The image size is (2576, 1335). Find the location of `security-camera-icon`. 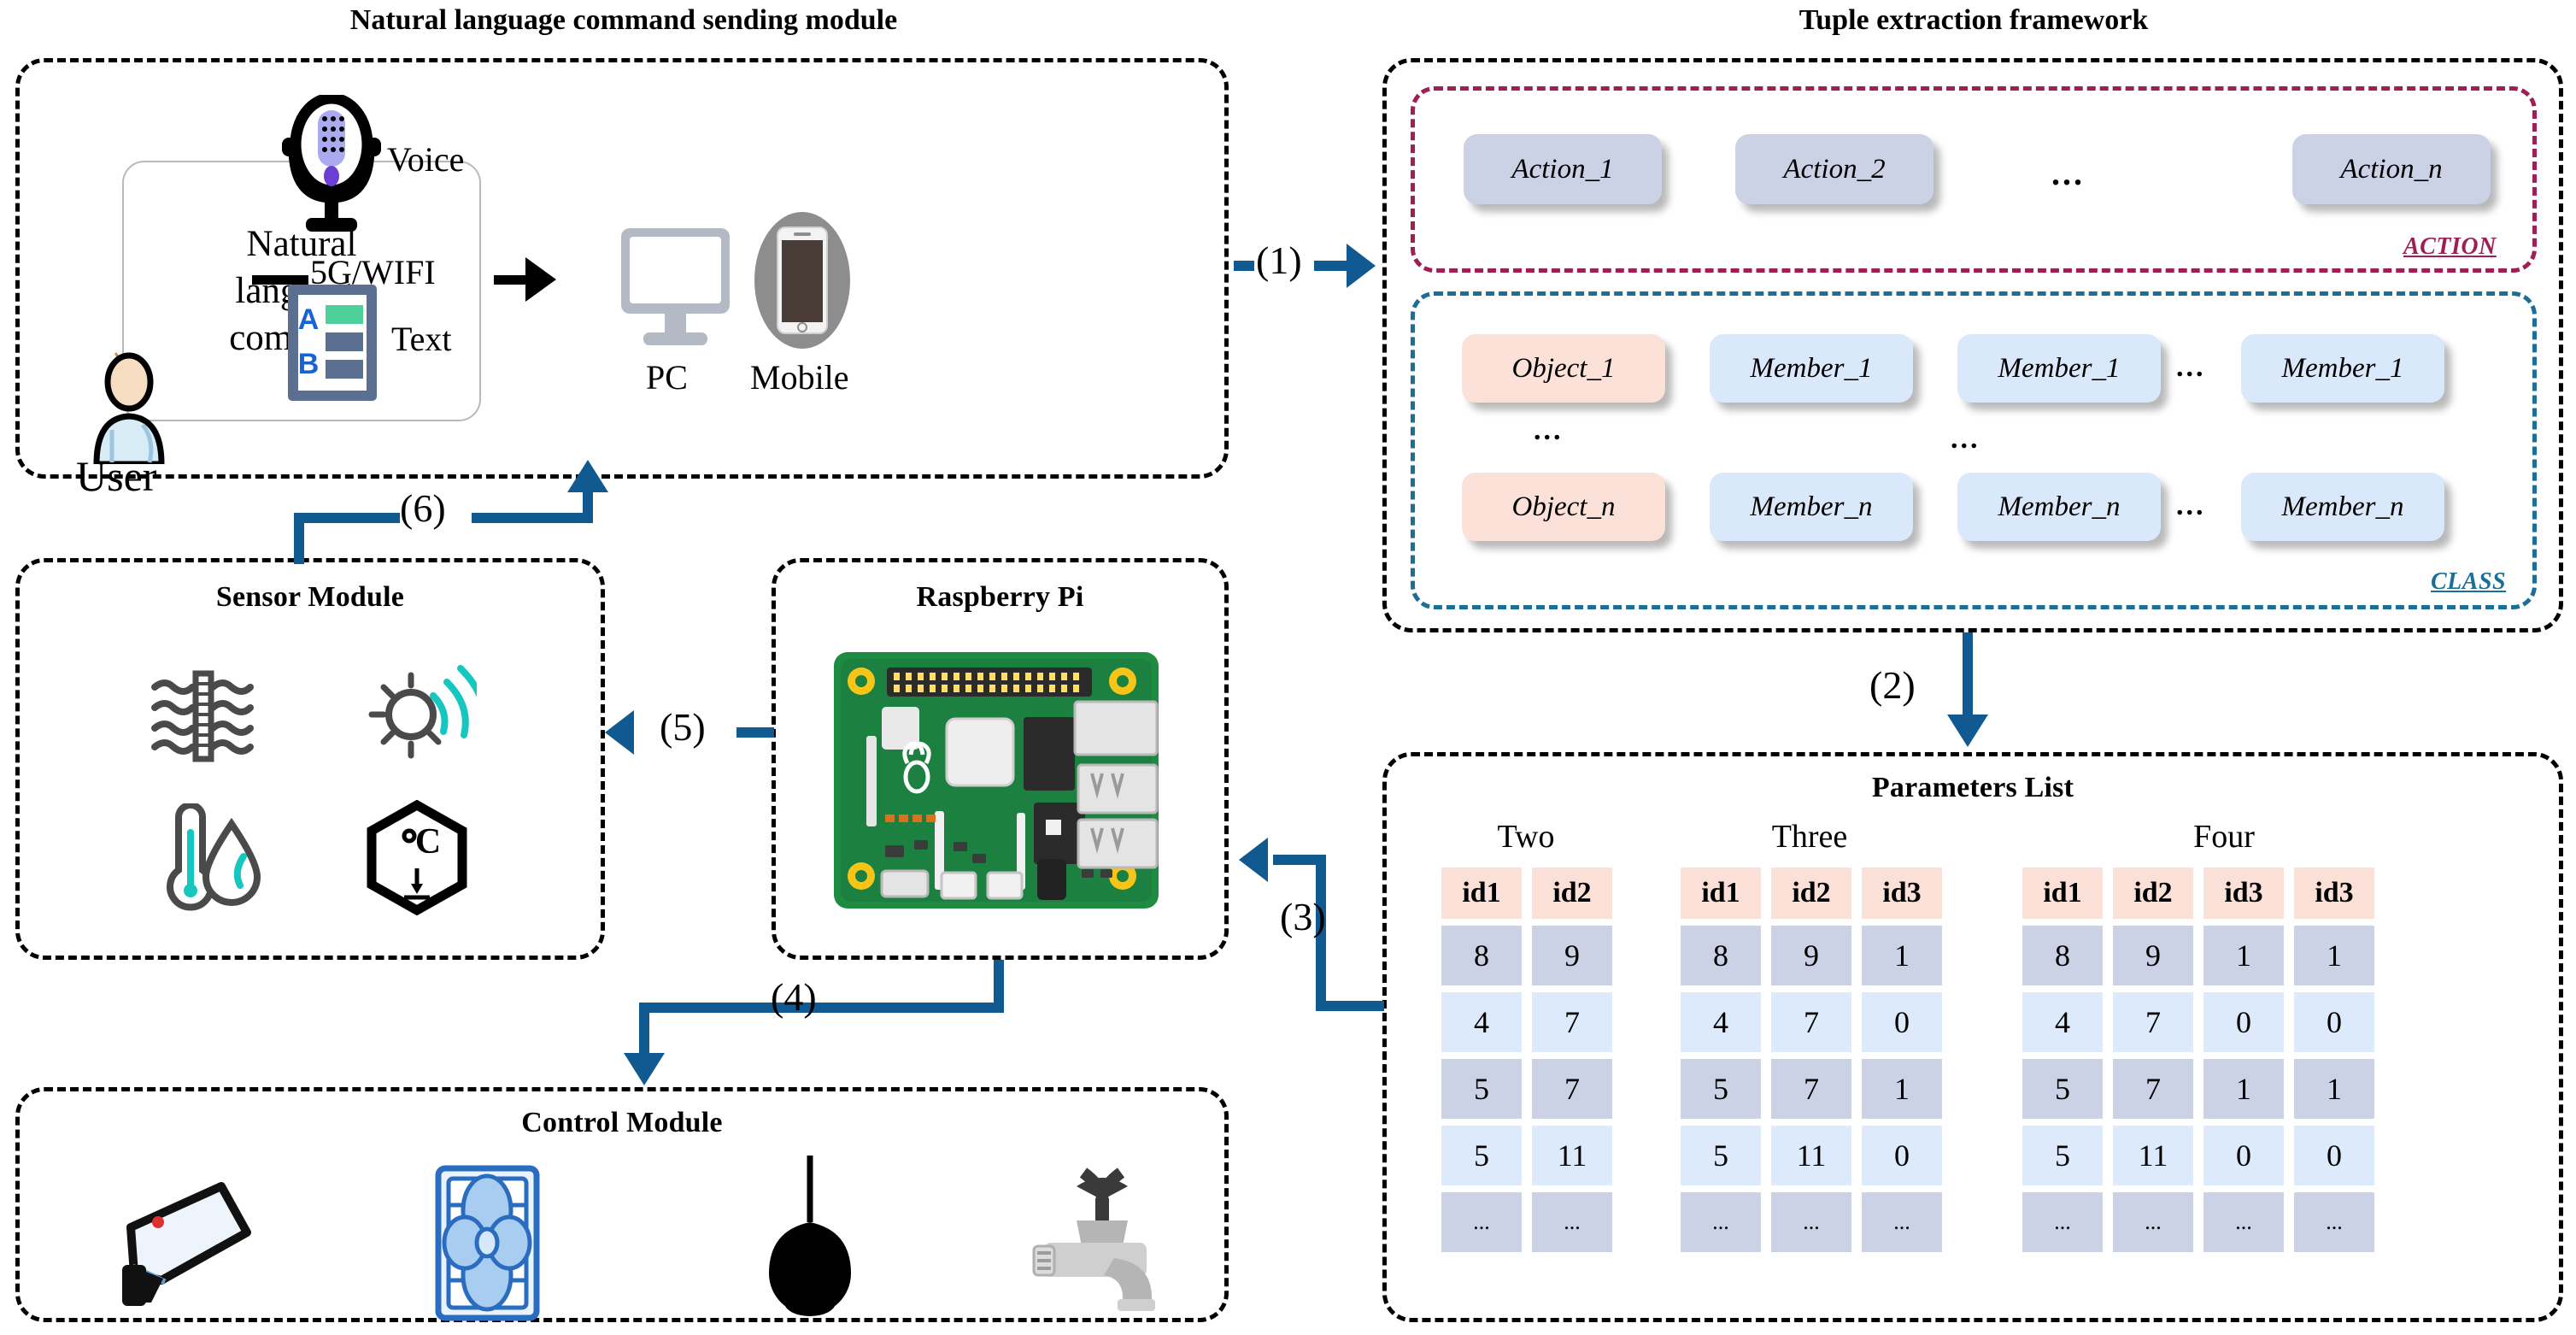

security-camera-icon is located at coordinates (186, 1244).